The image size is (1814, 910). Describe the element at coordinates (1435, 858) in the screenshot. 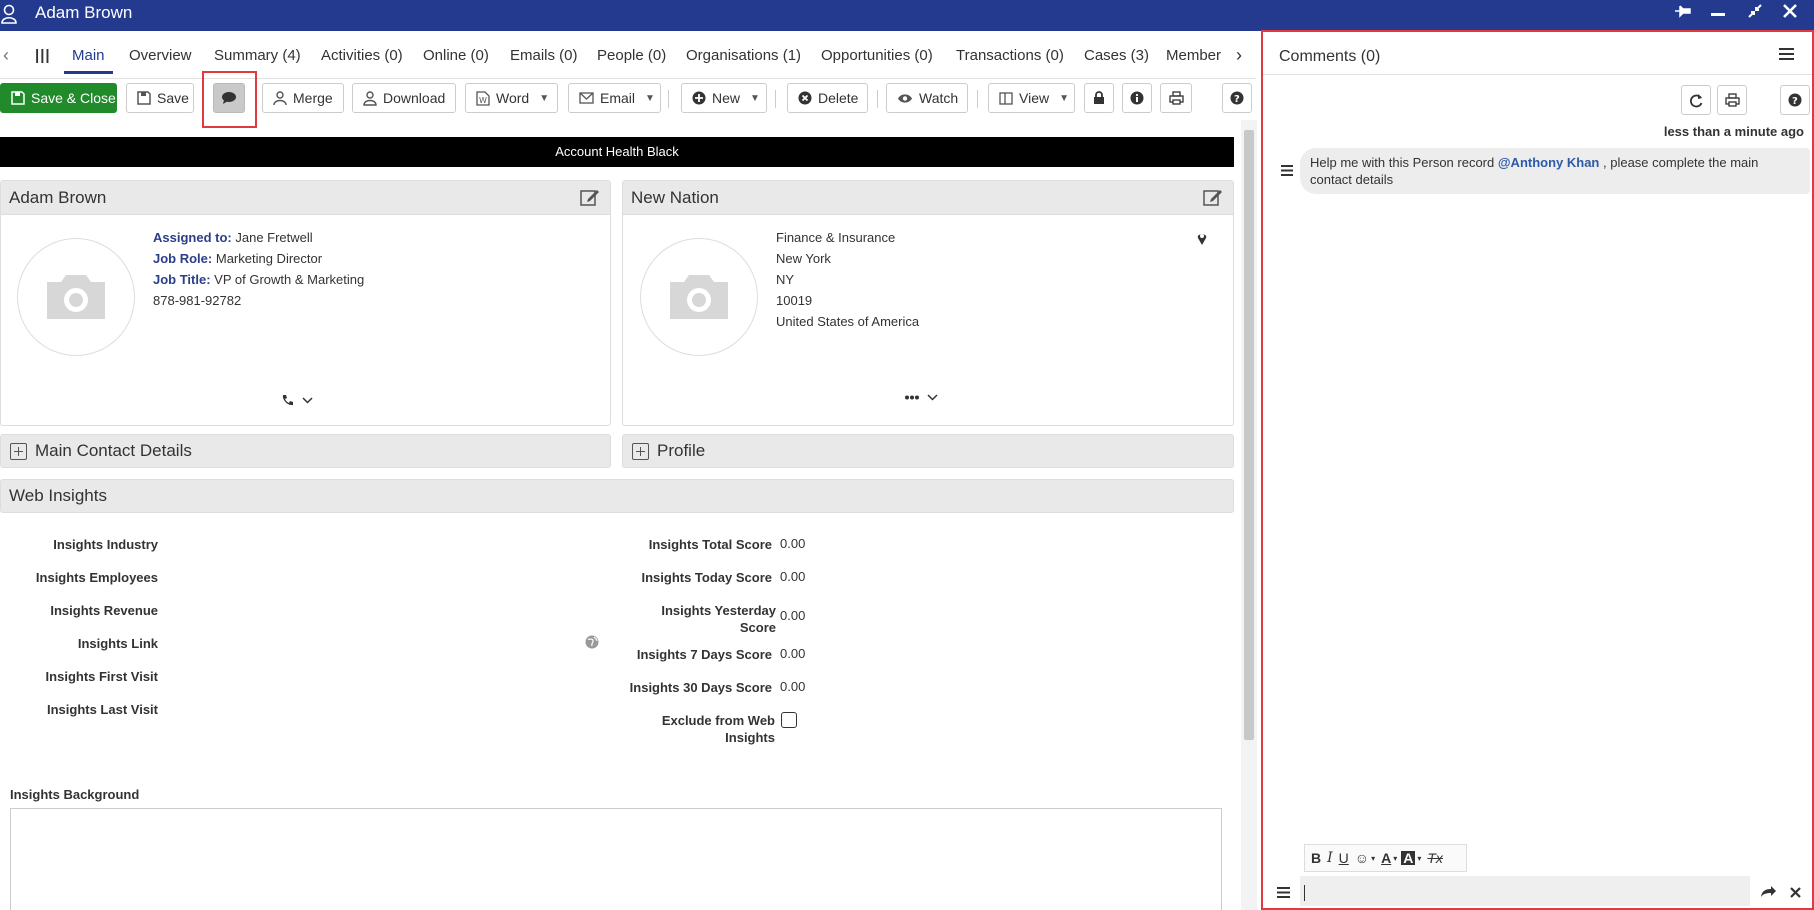

I see `clear-formatting-button: Tx` at that location.